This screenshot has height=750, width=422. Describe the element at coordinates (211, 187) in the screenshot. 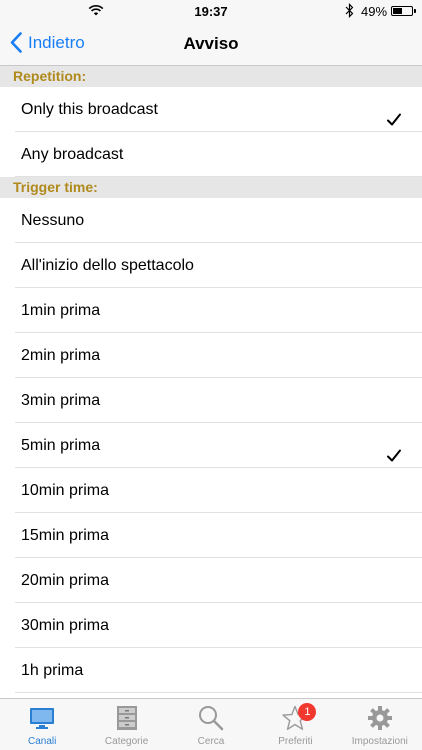

I see `section-header: Trigger time:` at that location.